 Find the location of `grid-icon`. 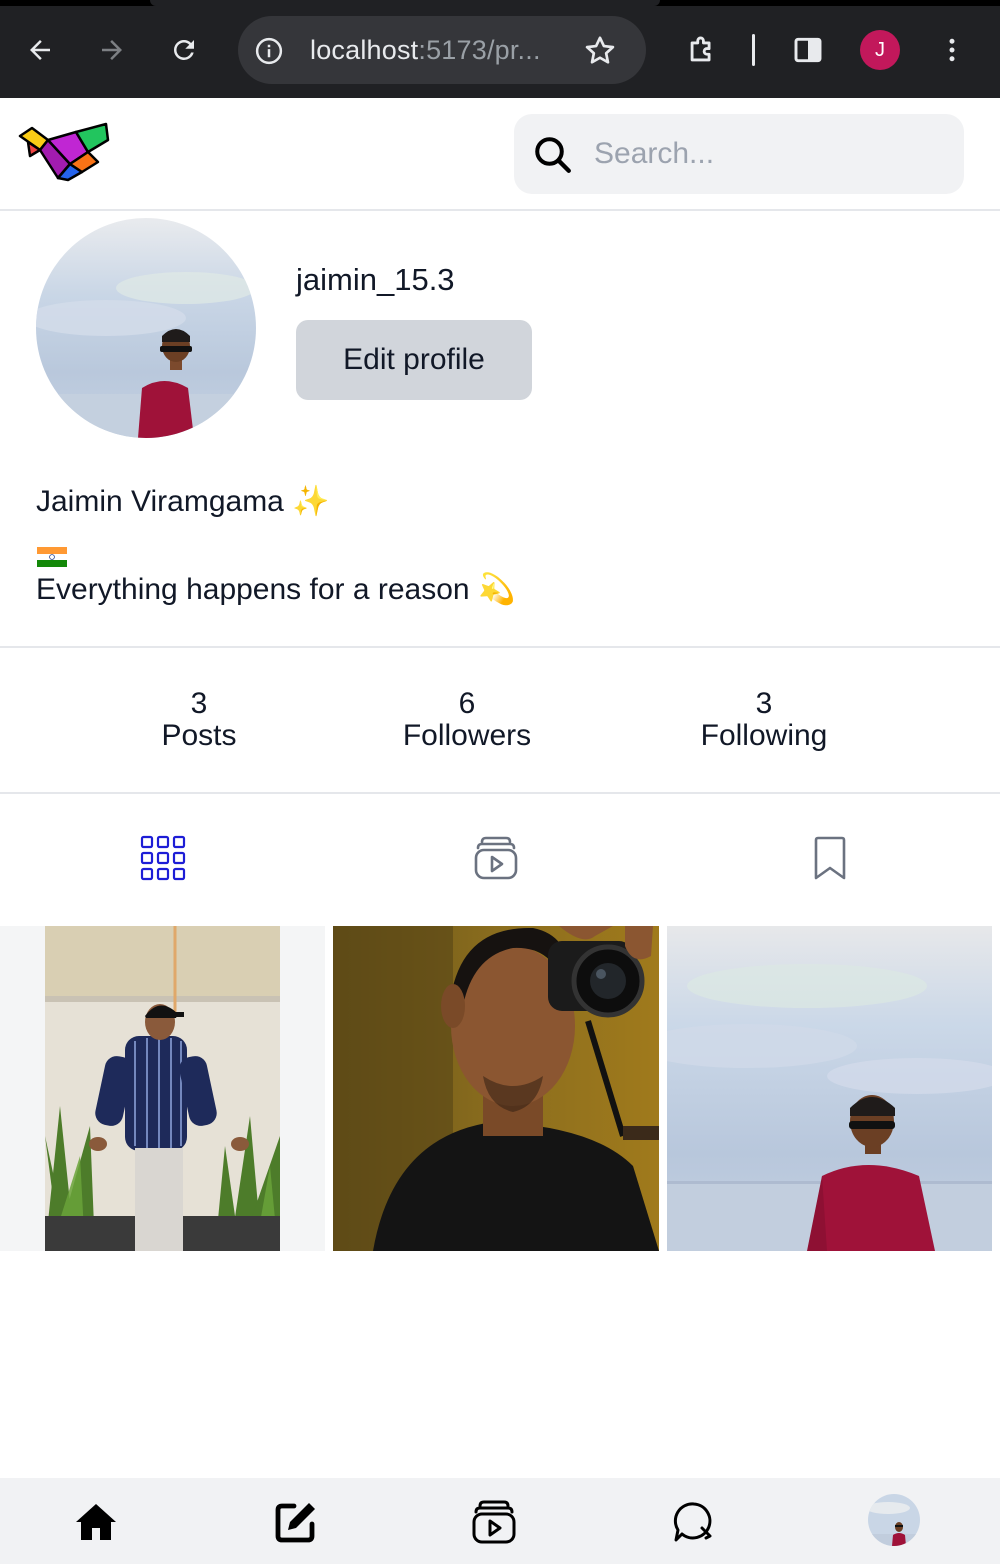

grid-icon is located at coordinates (163, 858).